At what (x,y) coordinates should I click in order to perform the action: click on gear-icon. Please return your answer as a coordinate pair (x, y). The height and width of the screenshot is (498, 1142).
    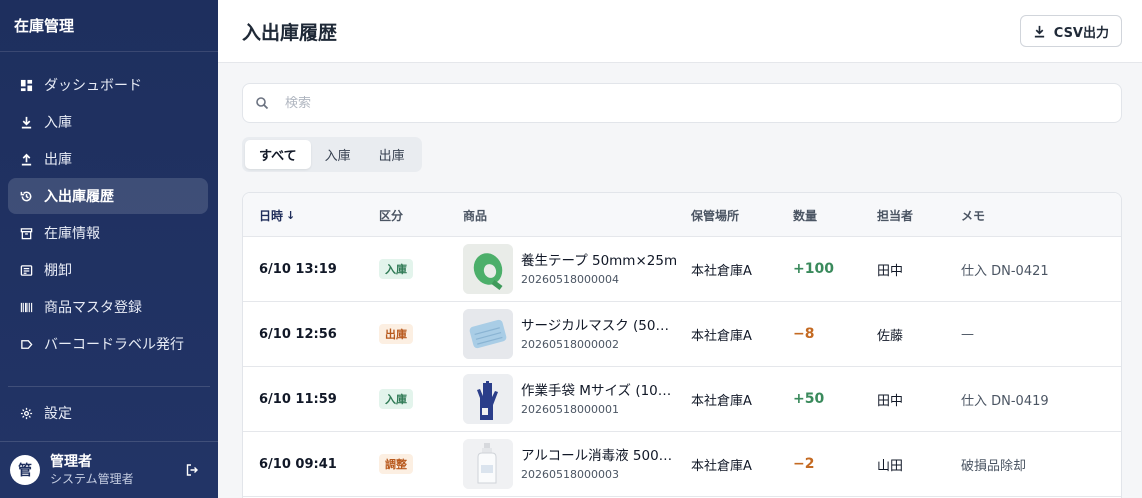
    Looking at the image, I should click on (26, 413).